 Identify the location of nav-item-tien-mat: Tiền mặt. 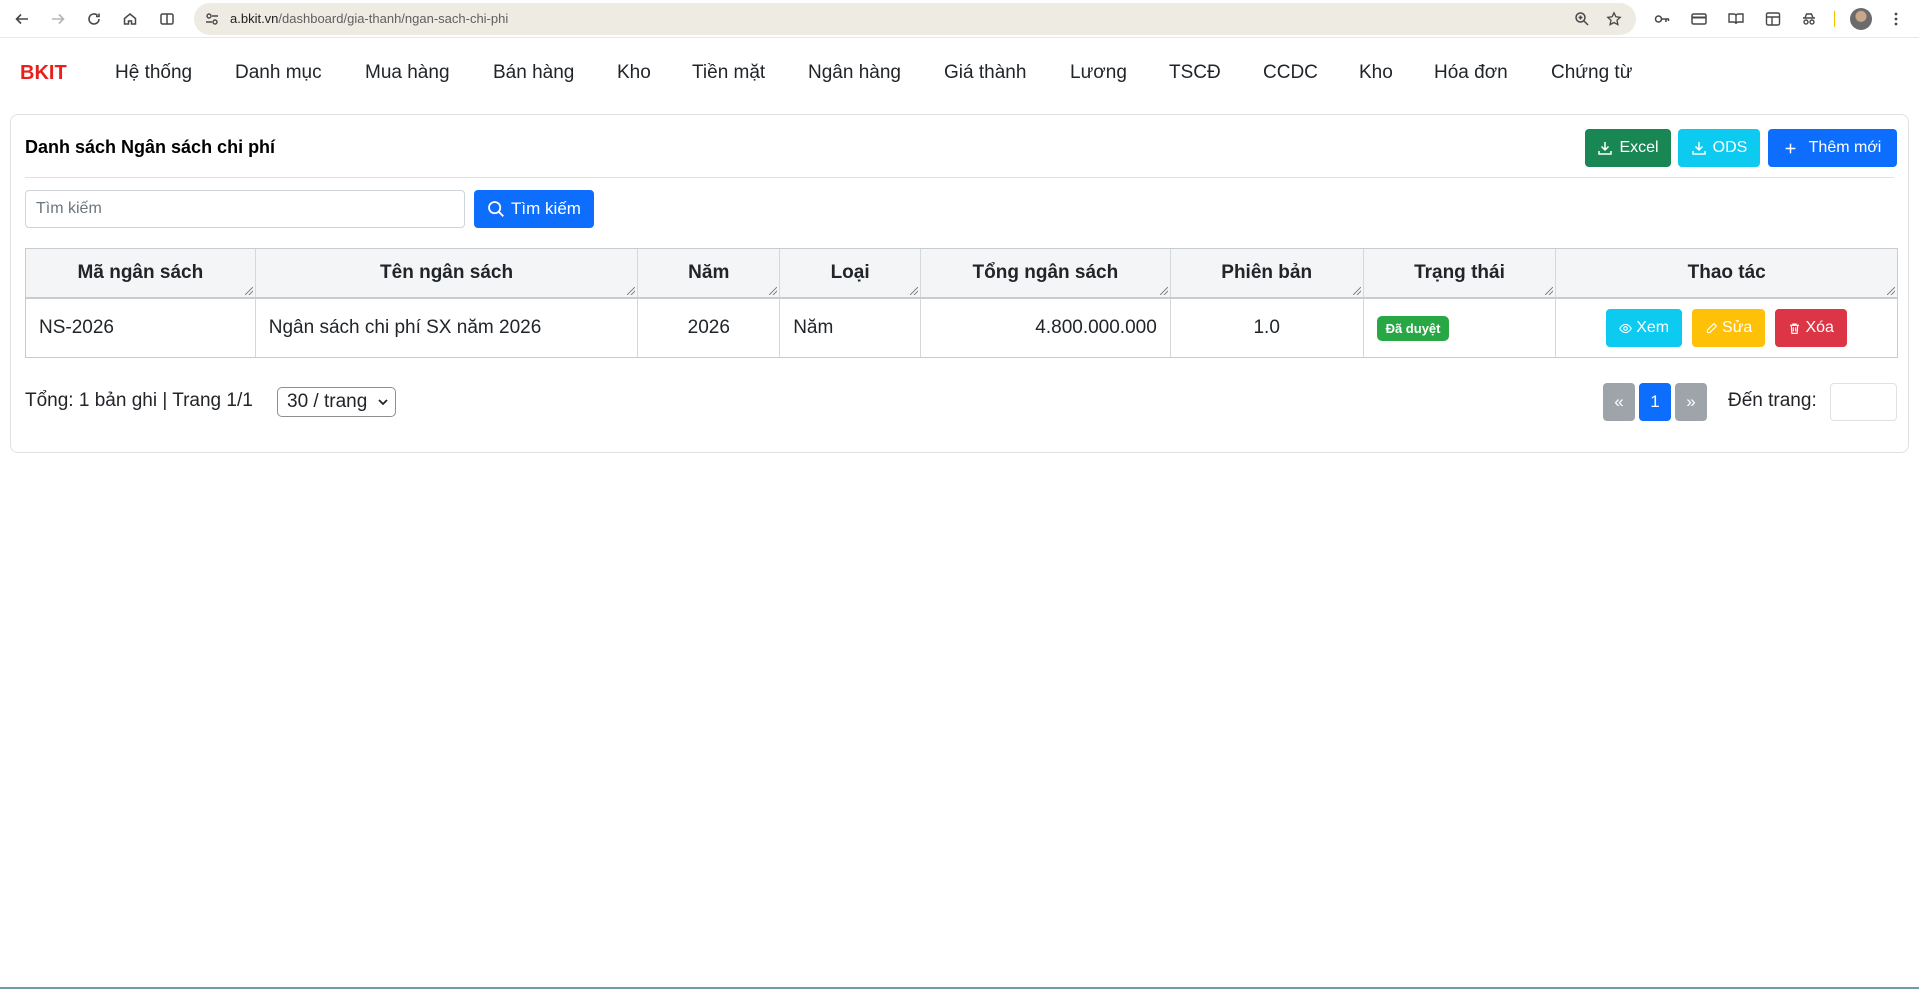
(728, 73).